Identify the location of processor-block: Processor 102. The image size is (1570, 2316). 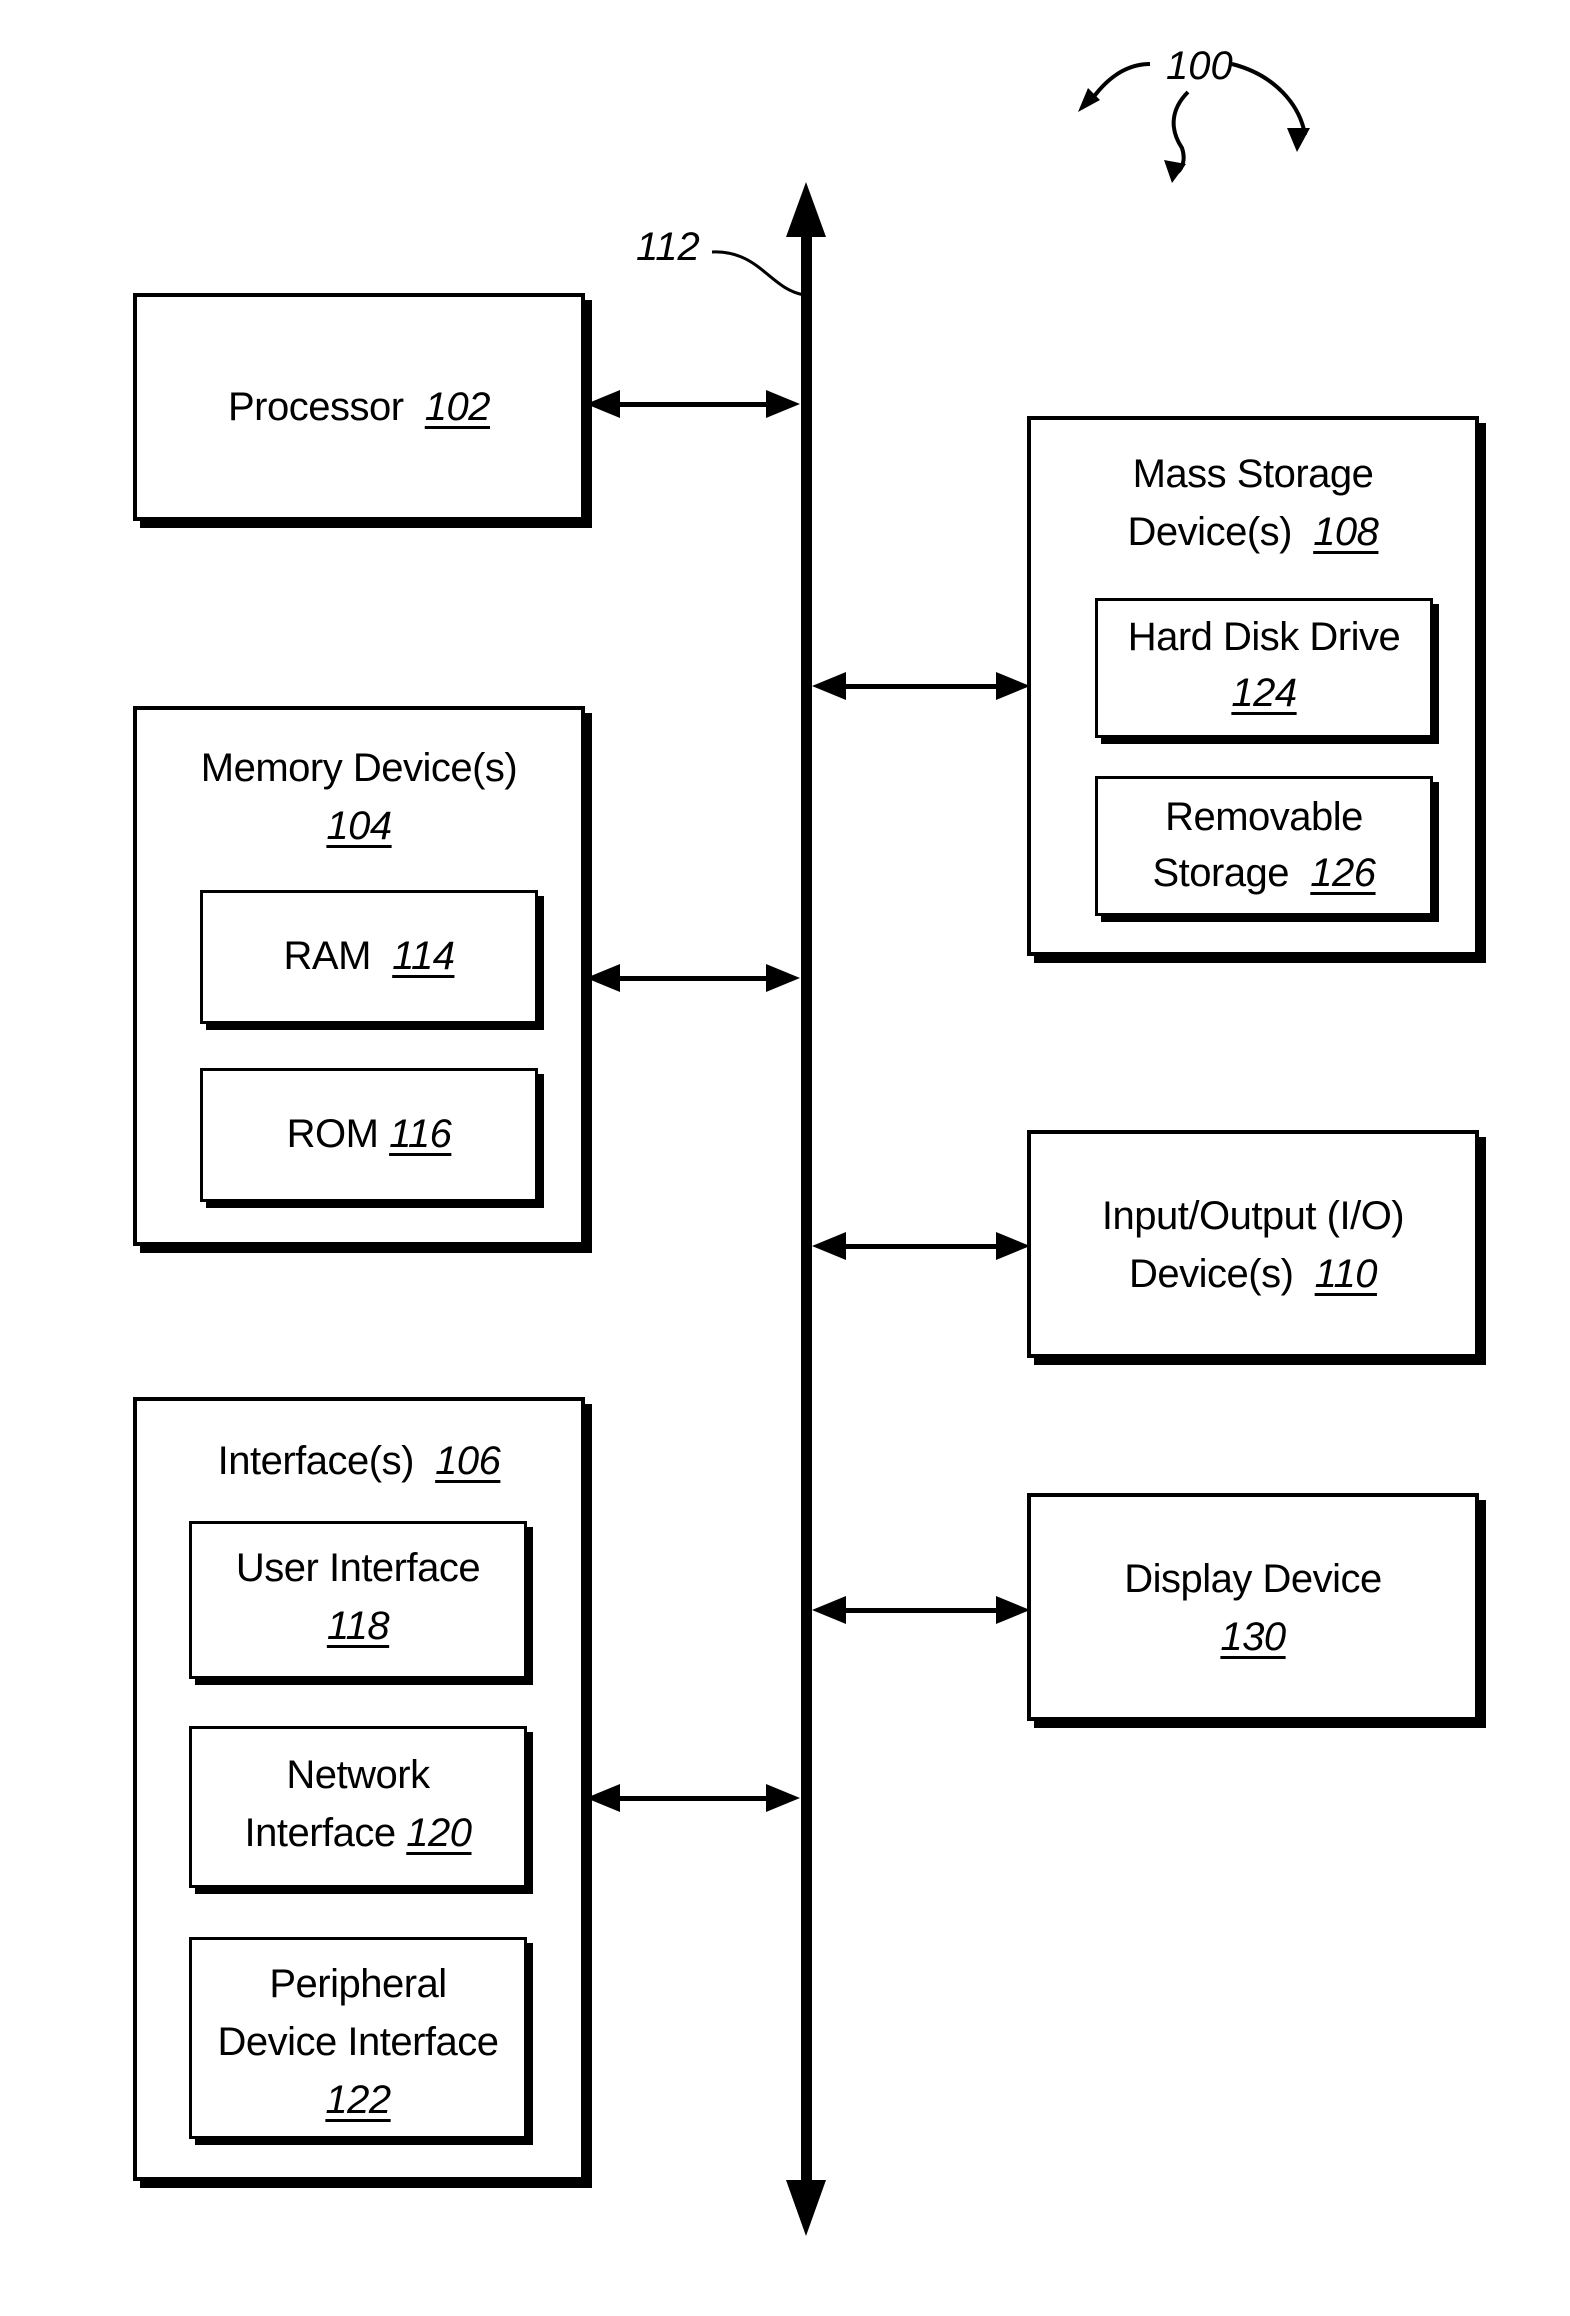
(359, 407).